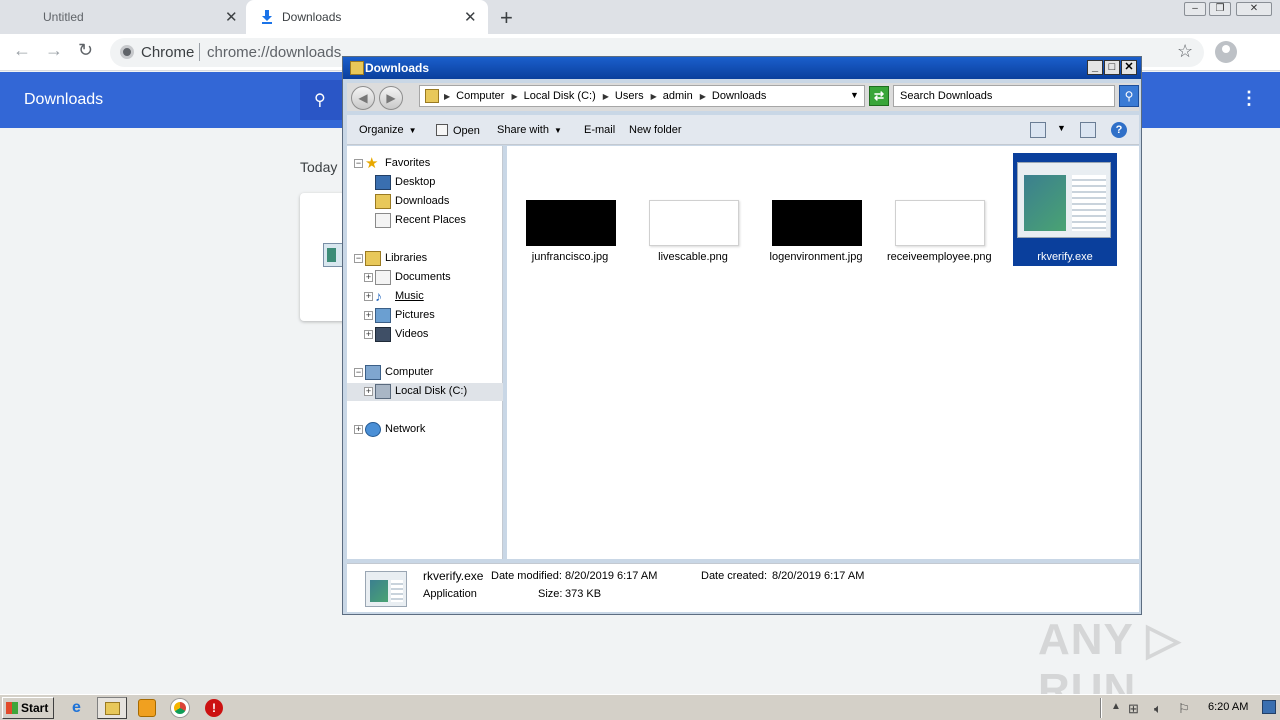  Describe the element at coordinates (480, 96) in the screenshot. I see `breadcrumb-computer: Computer` at that location.